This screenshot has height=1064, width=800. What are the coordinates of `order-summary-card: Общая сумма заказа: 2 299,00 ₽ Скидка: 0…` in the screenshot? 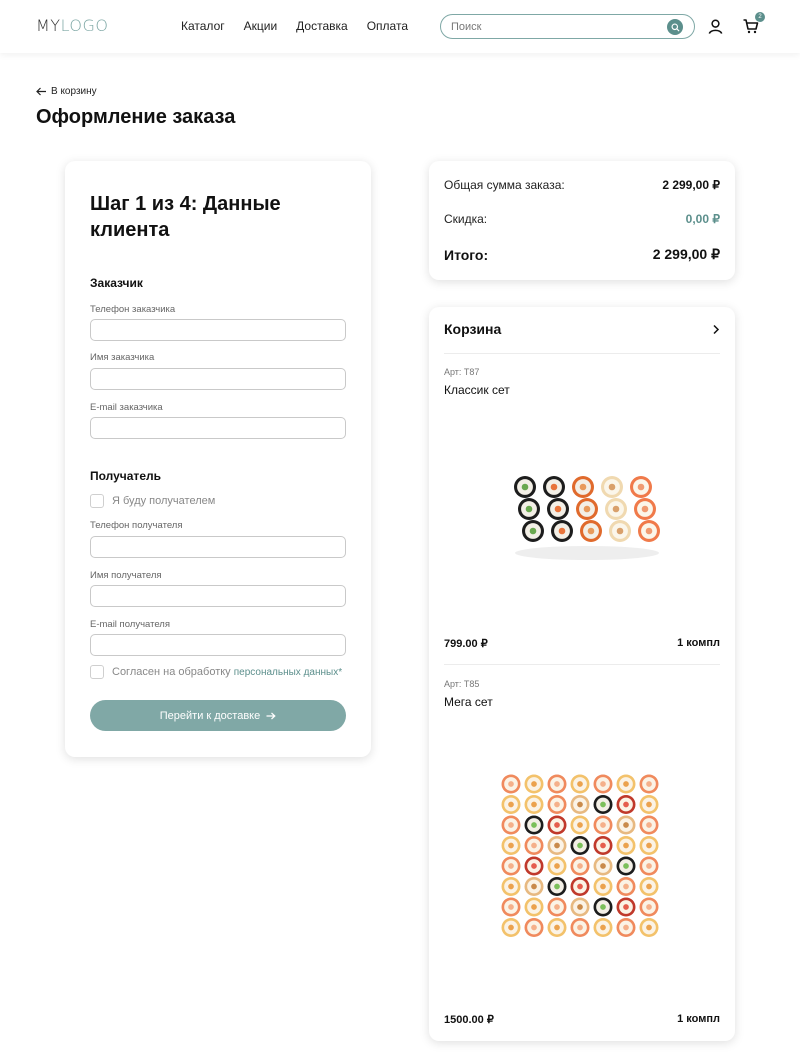 It's located at (582, 220).